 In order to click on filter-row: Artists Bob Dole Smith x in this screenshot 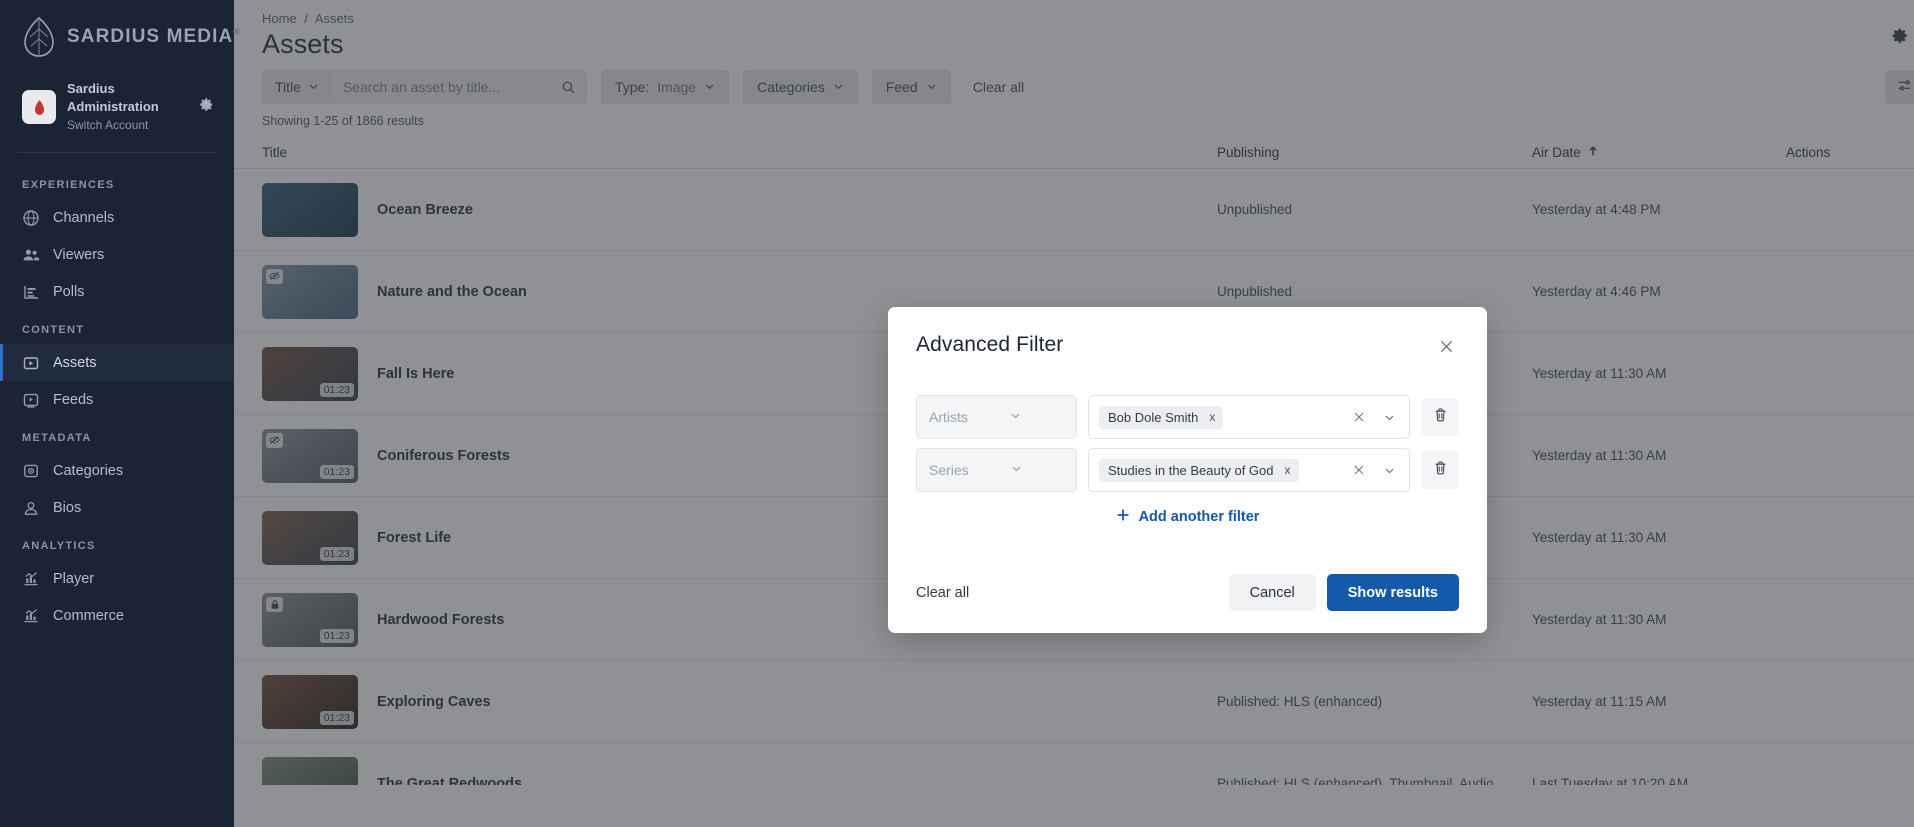, I will do `click(1187, 417)`.